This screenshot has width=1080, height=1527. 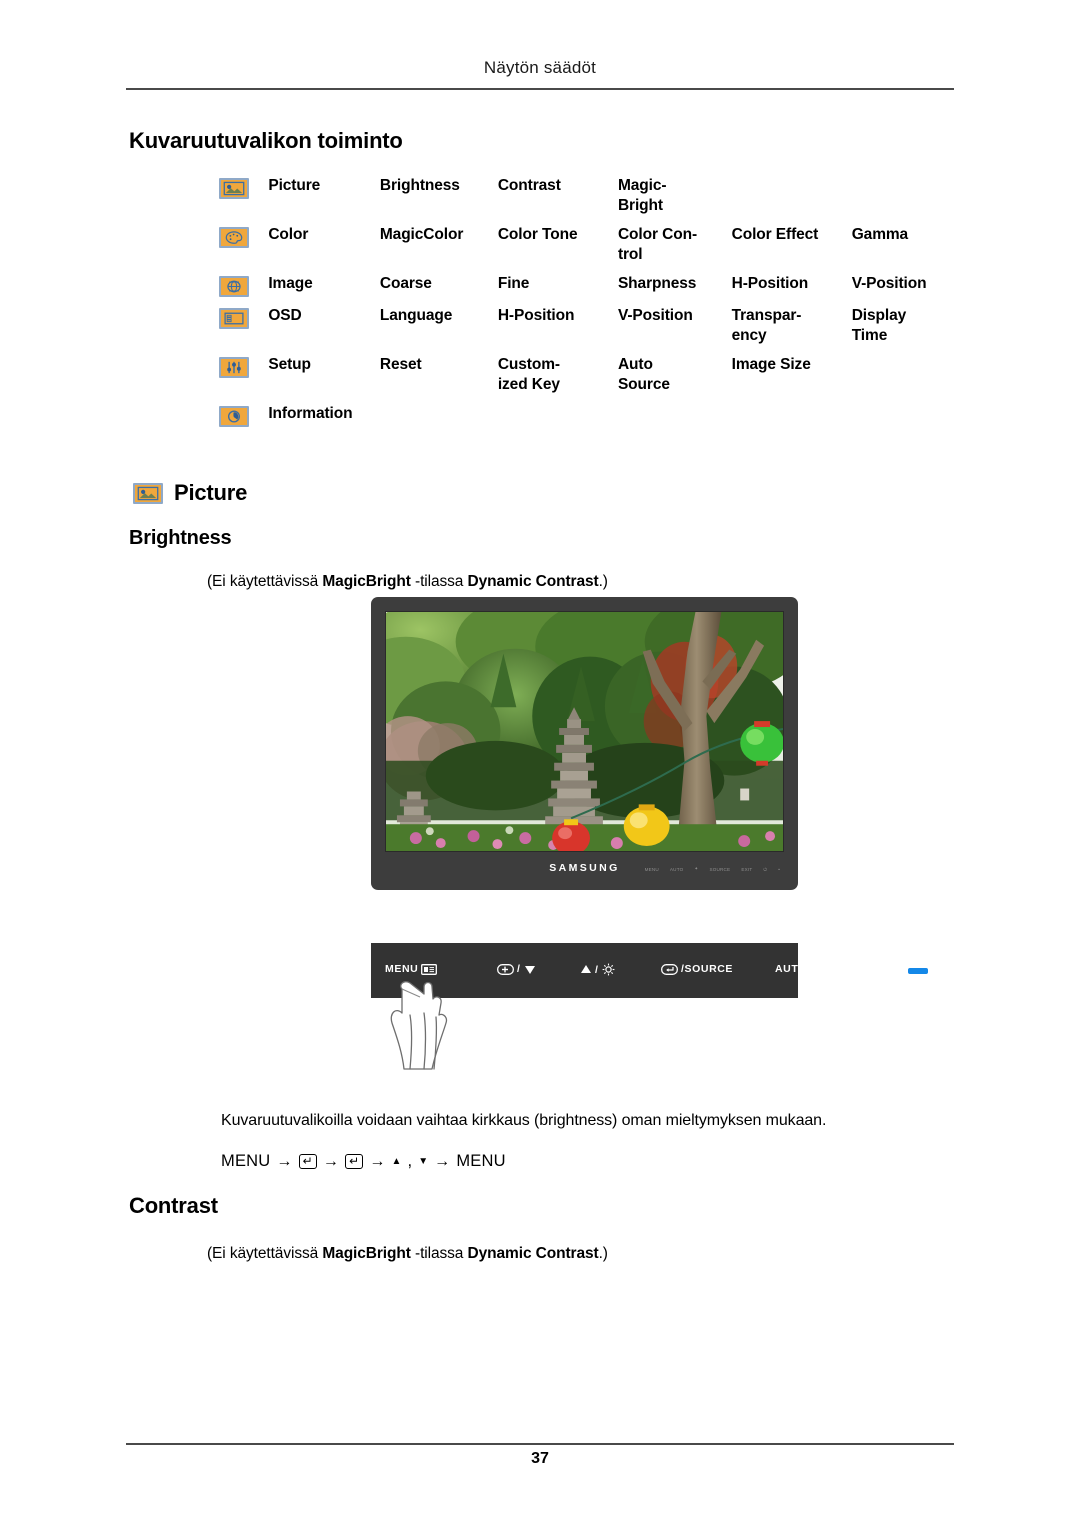 I want to click on menu-button-label: MENU, so click(x=402, y=969).